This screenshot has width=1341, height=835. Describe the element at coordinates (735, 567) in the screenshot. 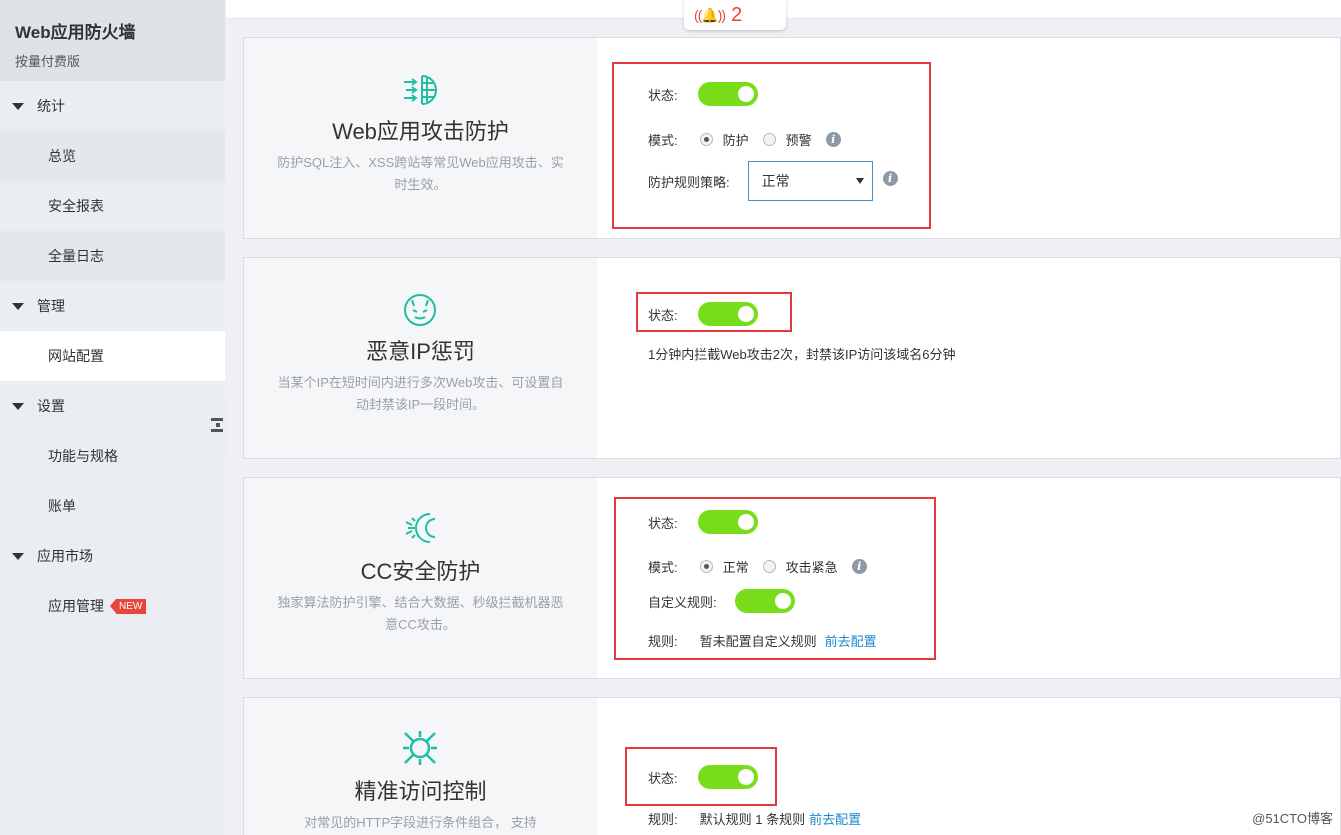

I see `mode-option-label: 正常` at that location.